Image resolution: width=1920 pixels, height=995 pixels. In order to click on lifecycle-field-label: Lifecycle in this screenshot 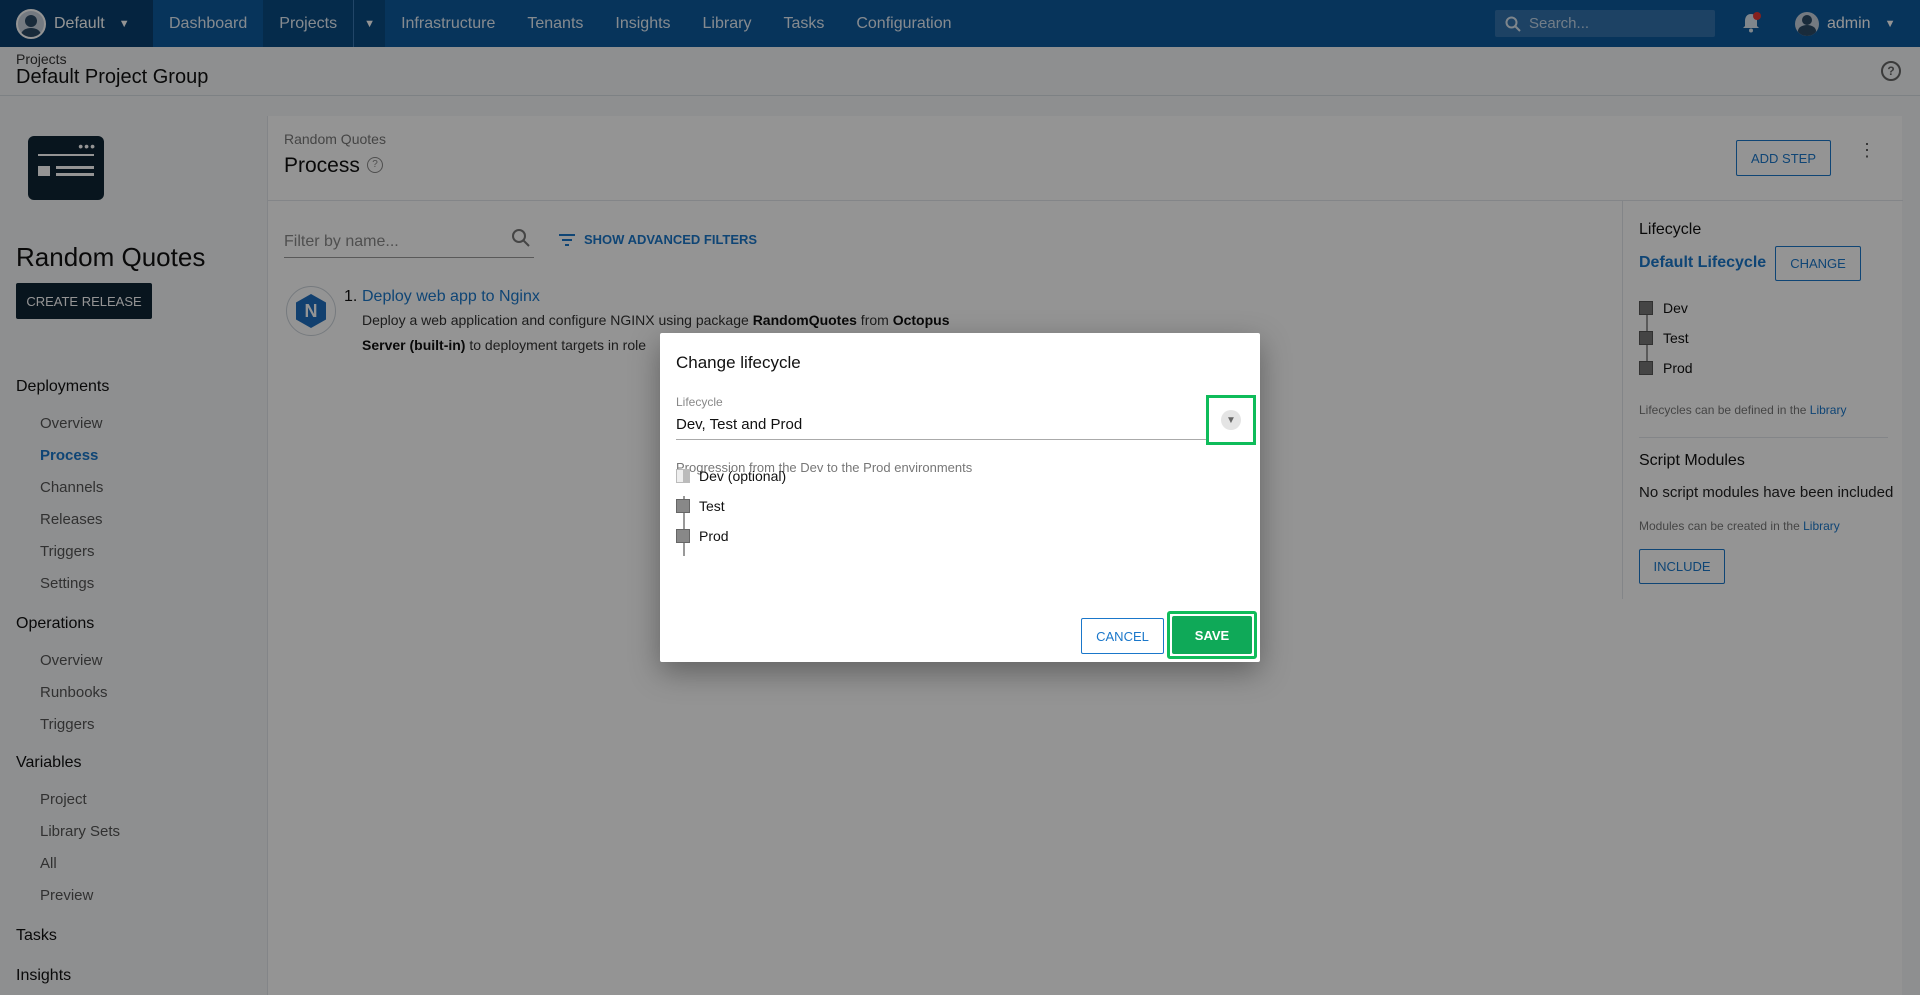, I will do `click(699, 402)`.